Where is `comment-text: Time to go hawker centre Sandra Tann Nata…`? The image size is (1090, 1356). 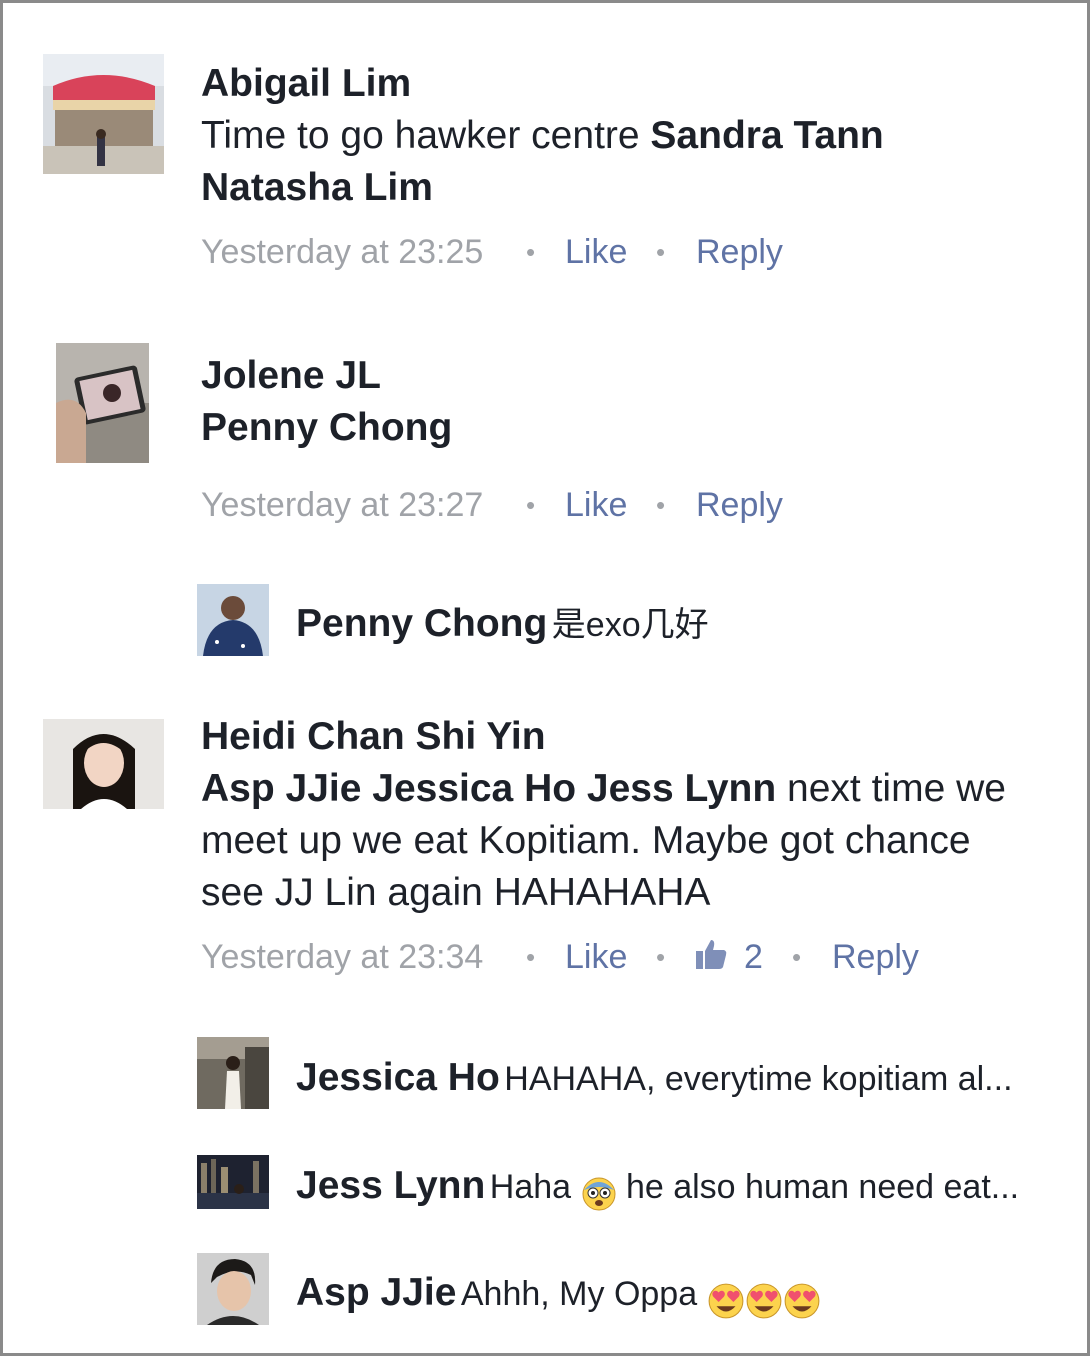 comment-text: Time to go hawker centre Sandra Tann Nata… is located at coordinates (624, 162).